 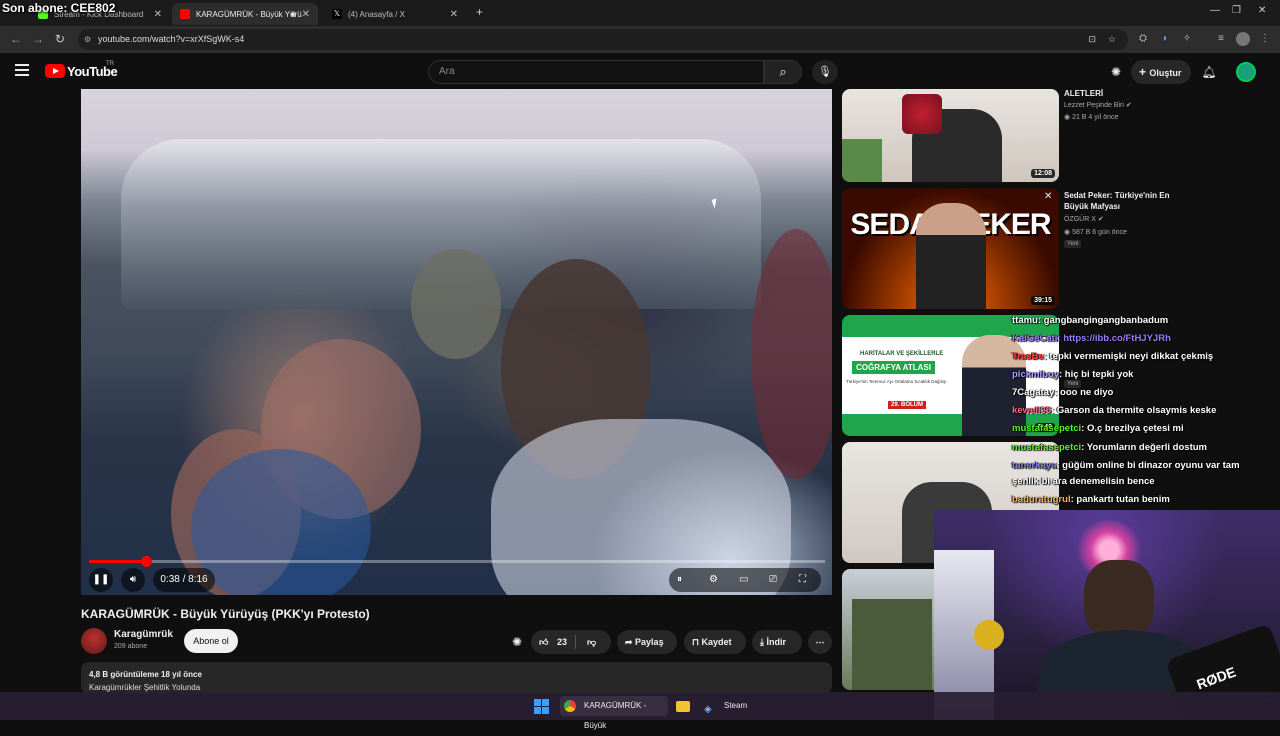 What do you see at coordinates (1215, 10) in the screenshot?
I see `minimize-button: —` at bounding box center [1215, 10].